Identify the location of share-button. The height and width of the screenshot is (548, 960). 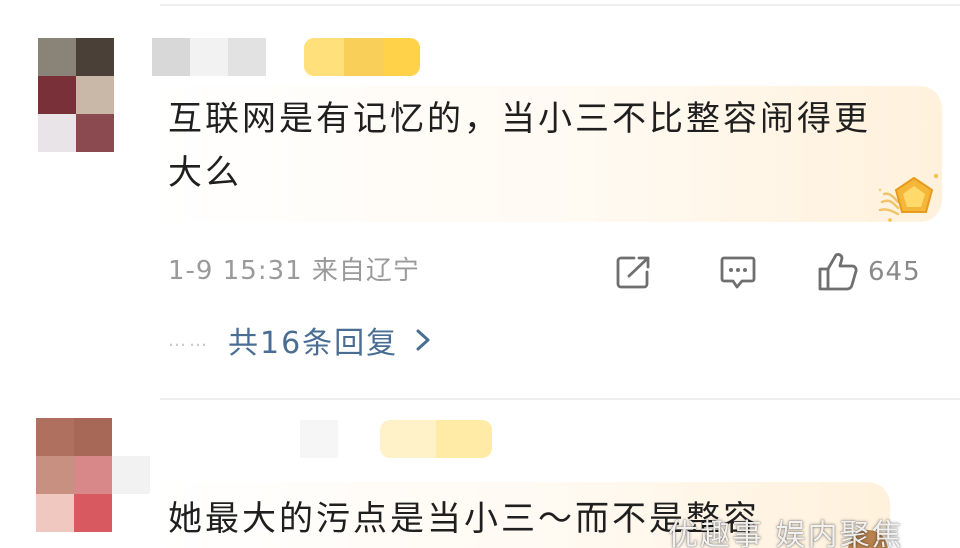
(634, 272).